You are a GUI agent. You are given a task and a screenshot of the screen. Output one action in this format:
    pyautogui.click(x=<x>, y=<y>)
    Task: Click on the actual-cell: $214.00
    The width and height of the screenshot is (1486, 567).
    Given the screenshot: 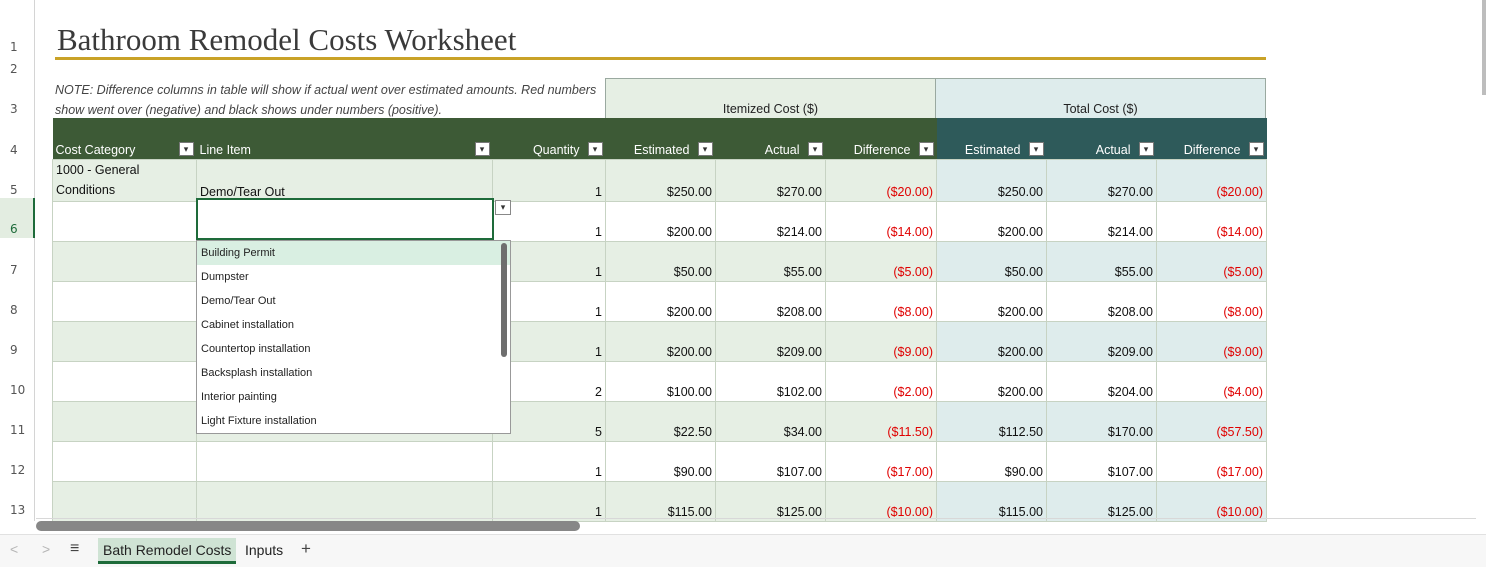 What is the action you would take?
    pyautogui.click(x=770, y=221)
    